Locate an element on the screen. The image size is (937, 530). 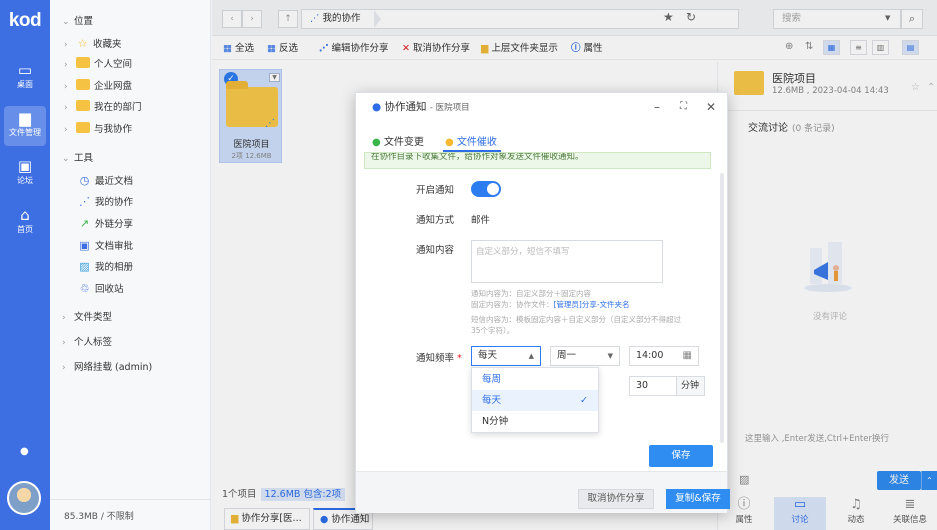
option-daily: 每天 ✓ is located at coordinates (535, 400).